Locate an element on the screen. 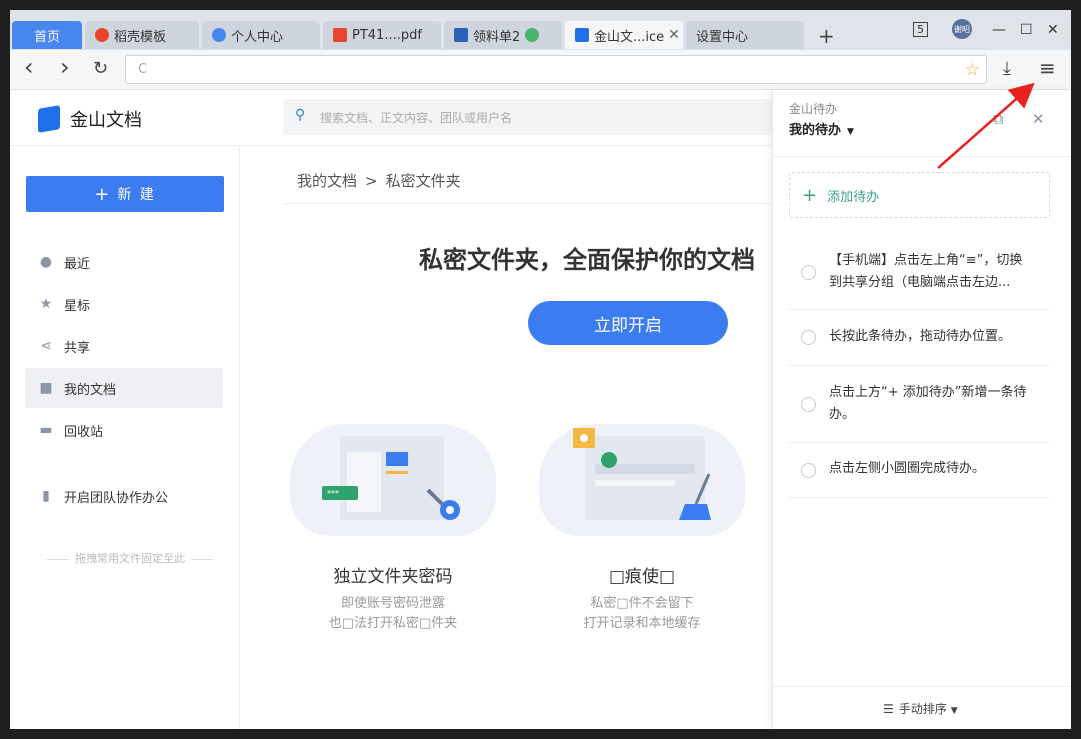 This screenshot has width=1081, height=739. feature-desc-line: 私密□件不会留下 is located at coordinates (642, 603).